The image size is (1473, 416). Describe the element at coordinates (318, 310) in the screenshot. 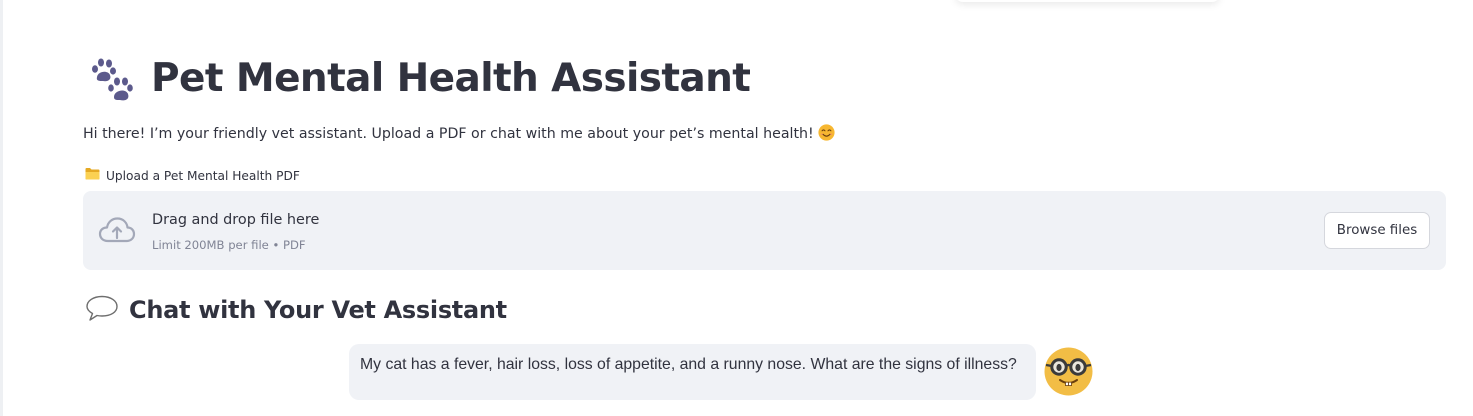

I see `chat-heading: Chat with Your Vet Assistant` at that location.